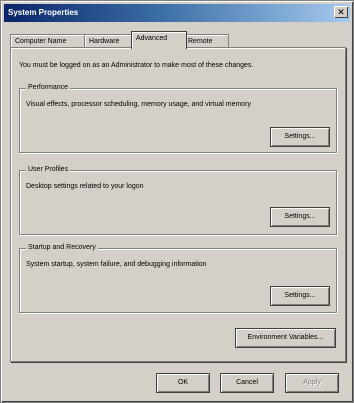 Image resolution: width=354 pixels, height=403 pixels. Describe the element at coordinates (206, 41) in the screenshot. I see `tab-remote: Remote` at that location.